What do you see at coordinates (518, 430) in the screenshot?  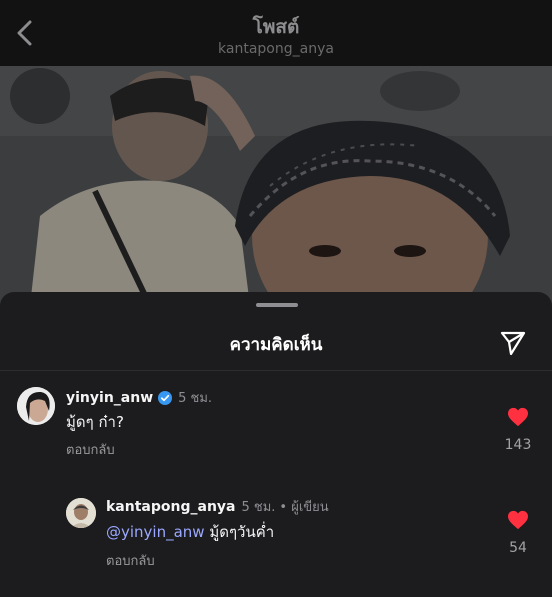 I see `like-button: 143` at bounding box center [518, 430].